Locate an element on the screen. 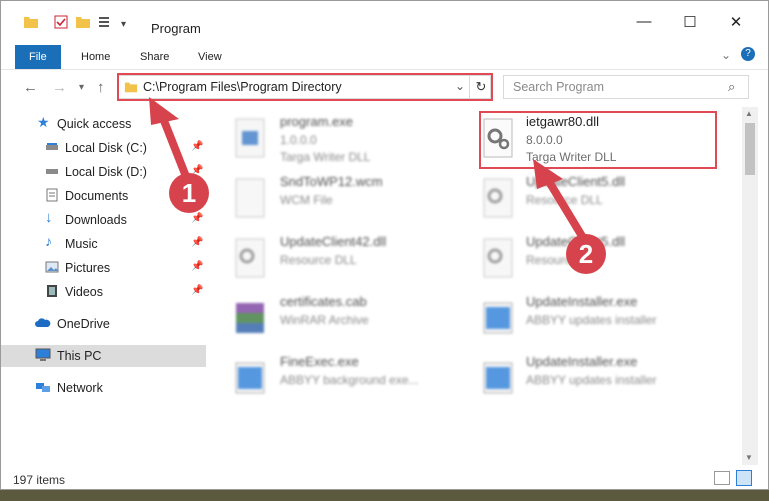 This screenshot has height=501, width=769. recent-locations-icon: ▾ is located at coordinates (81, 87).